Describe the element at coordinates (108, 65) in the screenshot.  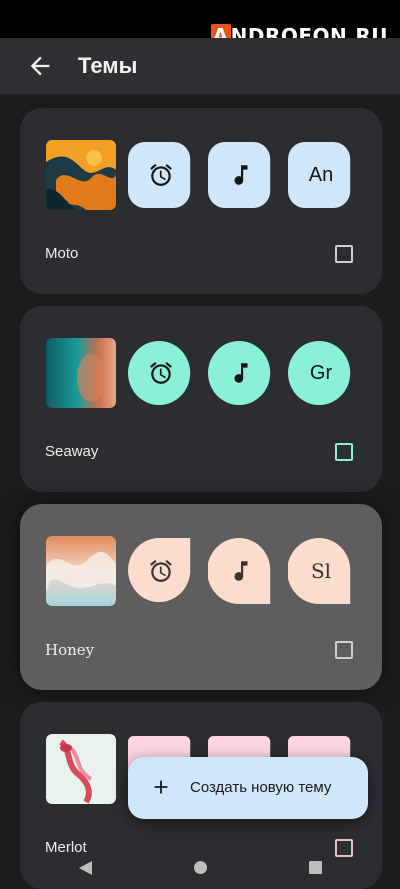
I see `page-title: Темы` at that location.